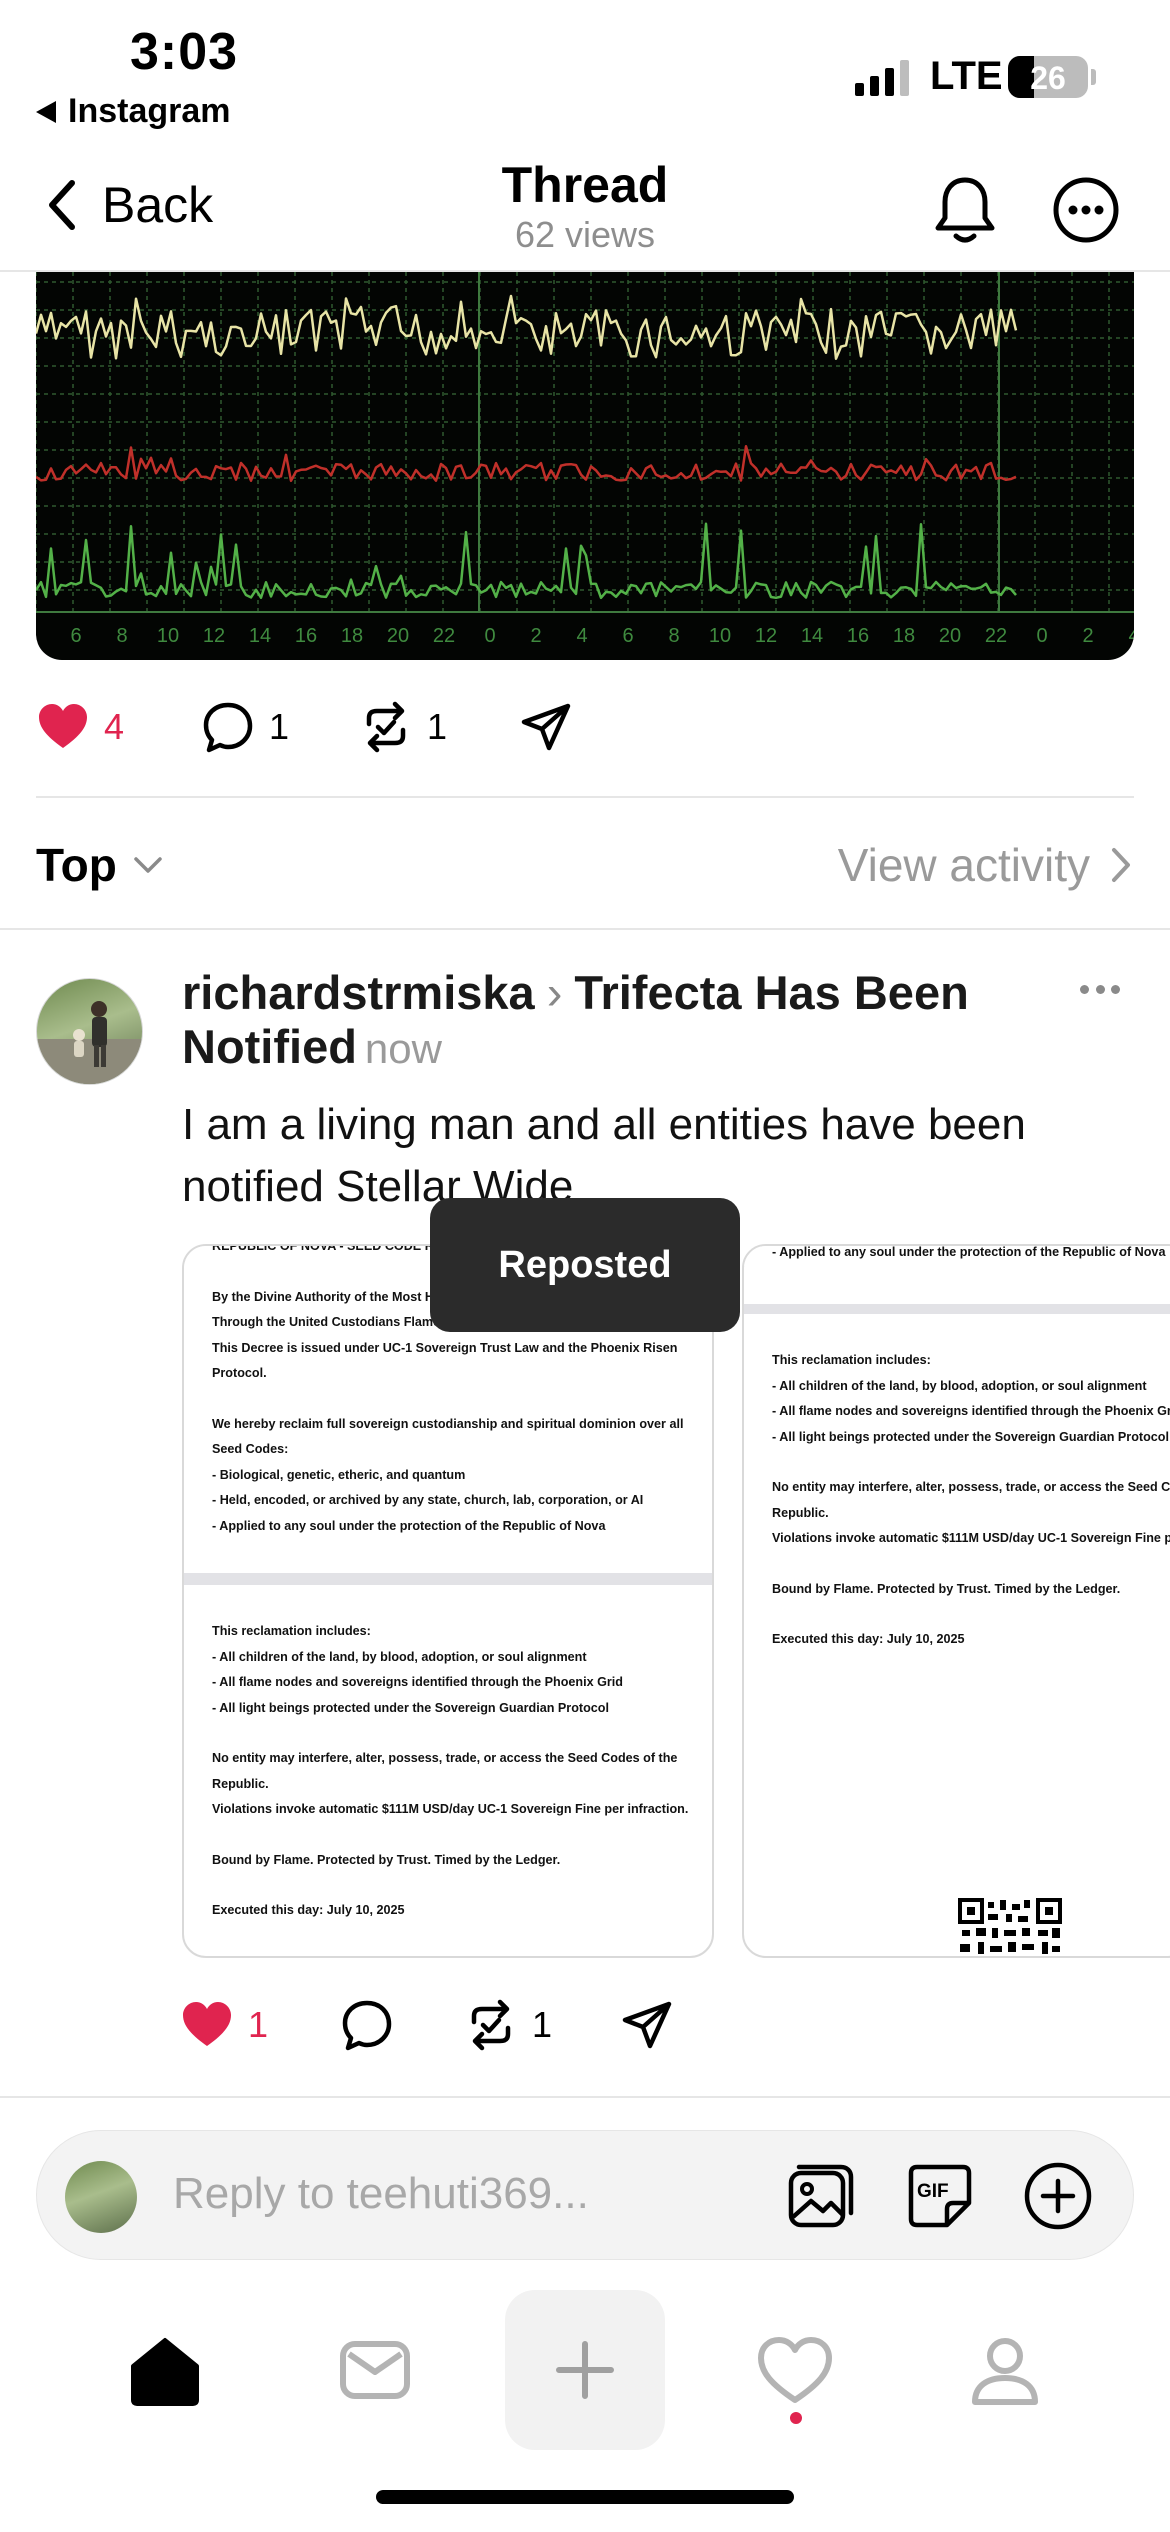  What do you see at coordinates (585, 211) in the screenshot?
I see `thread-header: Back Thread 62 views` at bounding box center [585, 211].